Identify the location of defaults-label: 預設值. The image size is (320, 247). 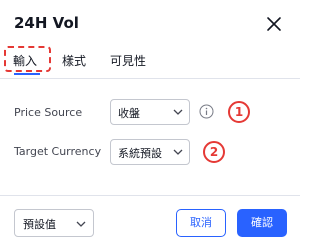
(39, 224).